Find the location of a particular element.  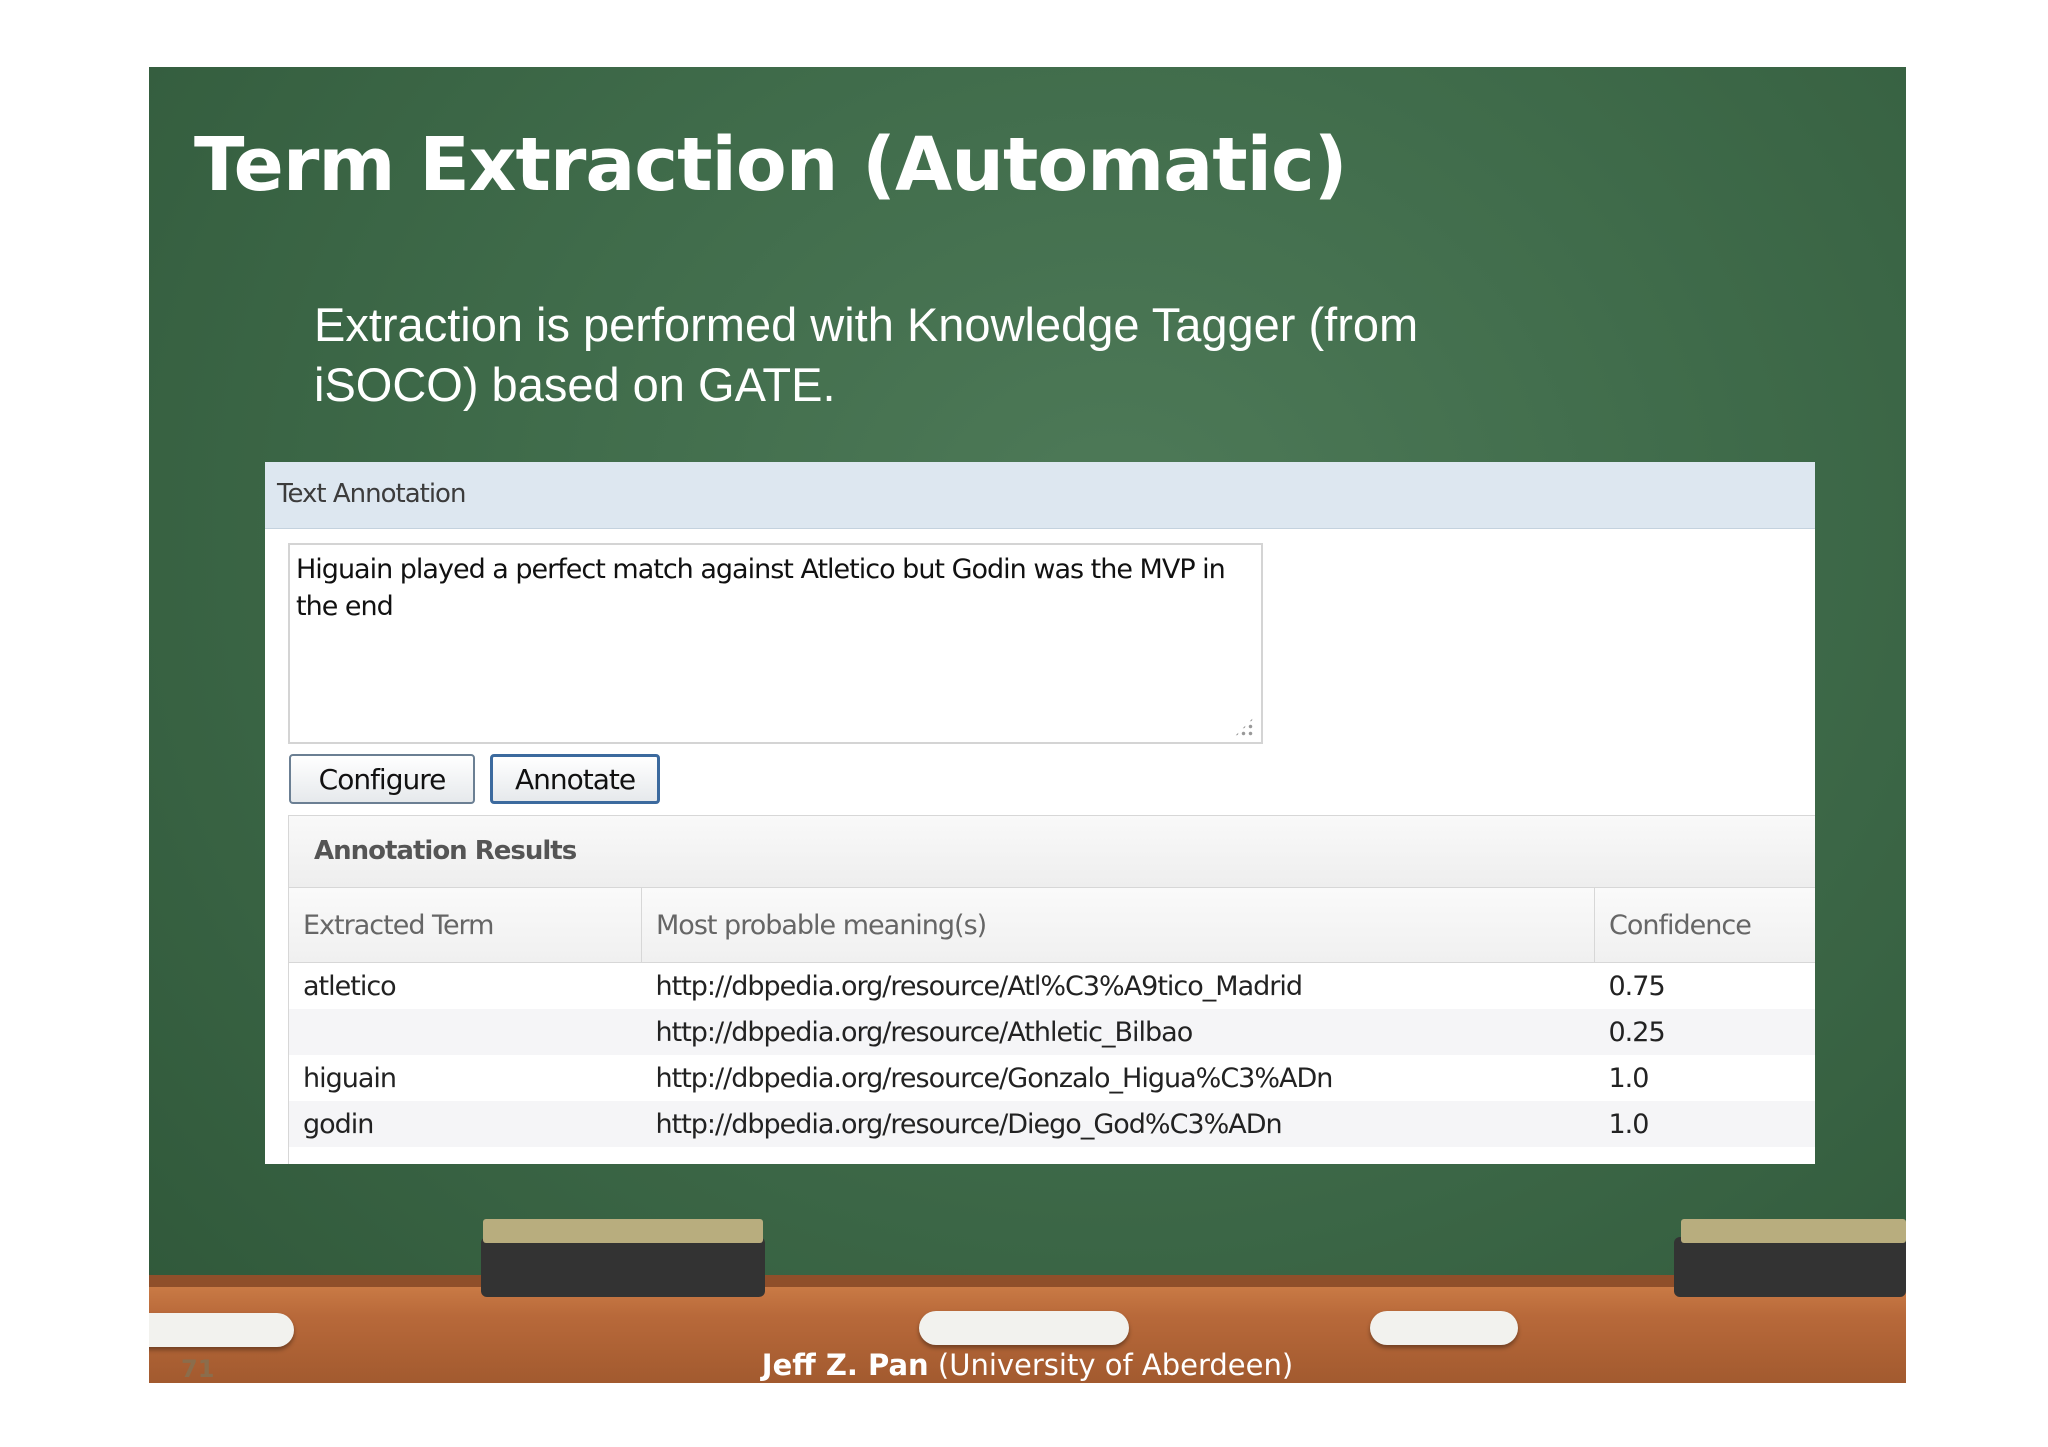

slide-footer: Jeff Z. Pan (University of Aberdeen) is located at coordinates (1027, 1365).